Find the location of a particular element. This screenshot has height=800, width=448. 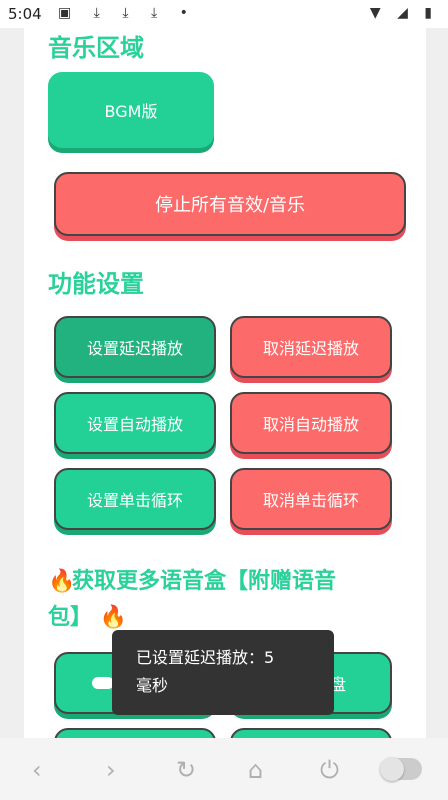

toast-line1: 已设置延迟播放：5 is located at coordinates (205, 657).